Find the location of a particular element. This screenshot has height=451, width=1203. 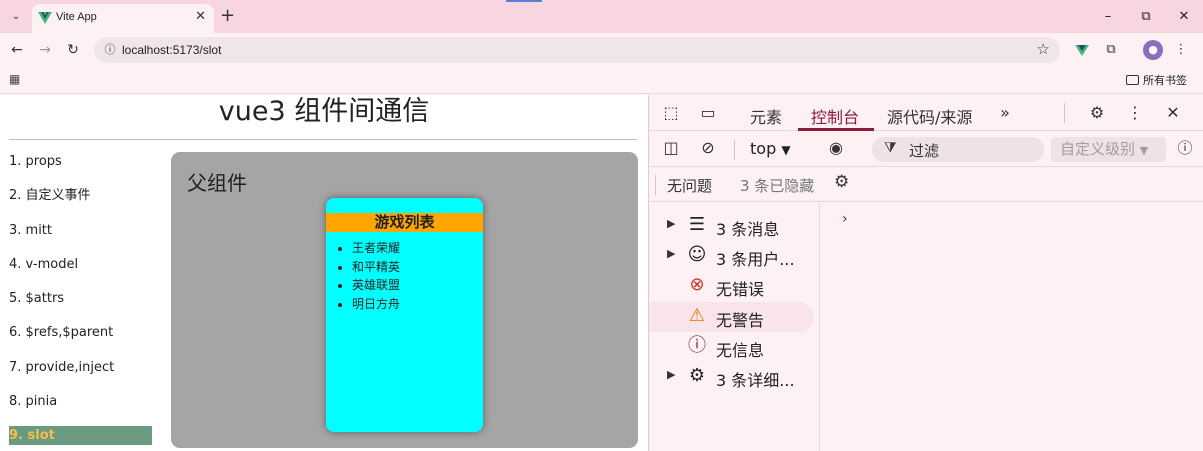

sidebar-row-label: 3 条消息 is located at coordinates (748, 229).